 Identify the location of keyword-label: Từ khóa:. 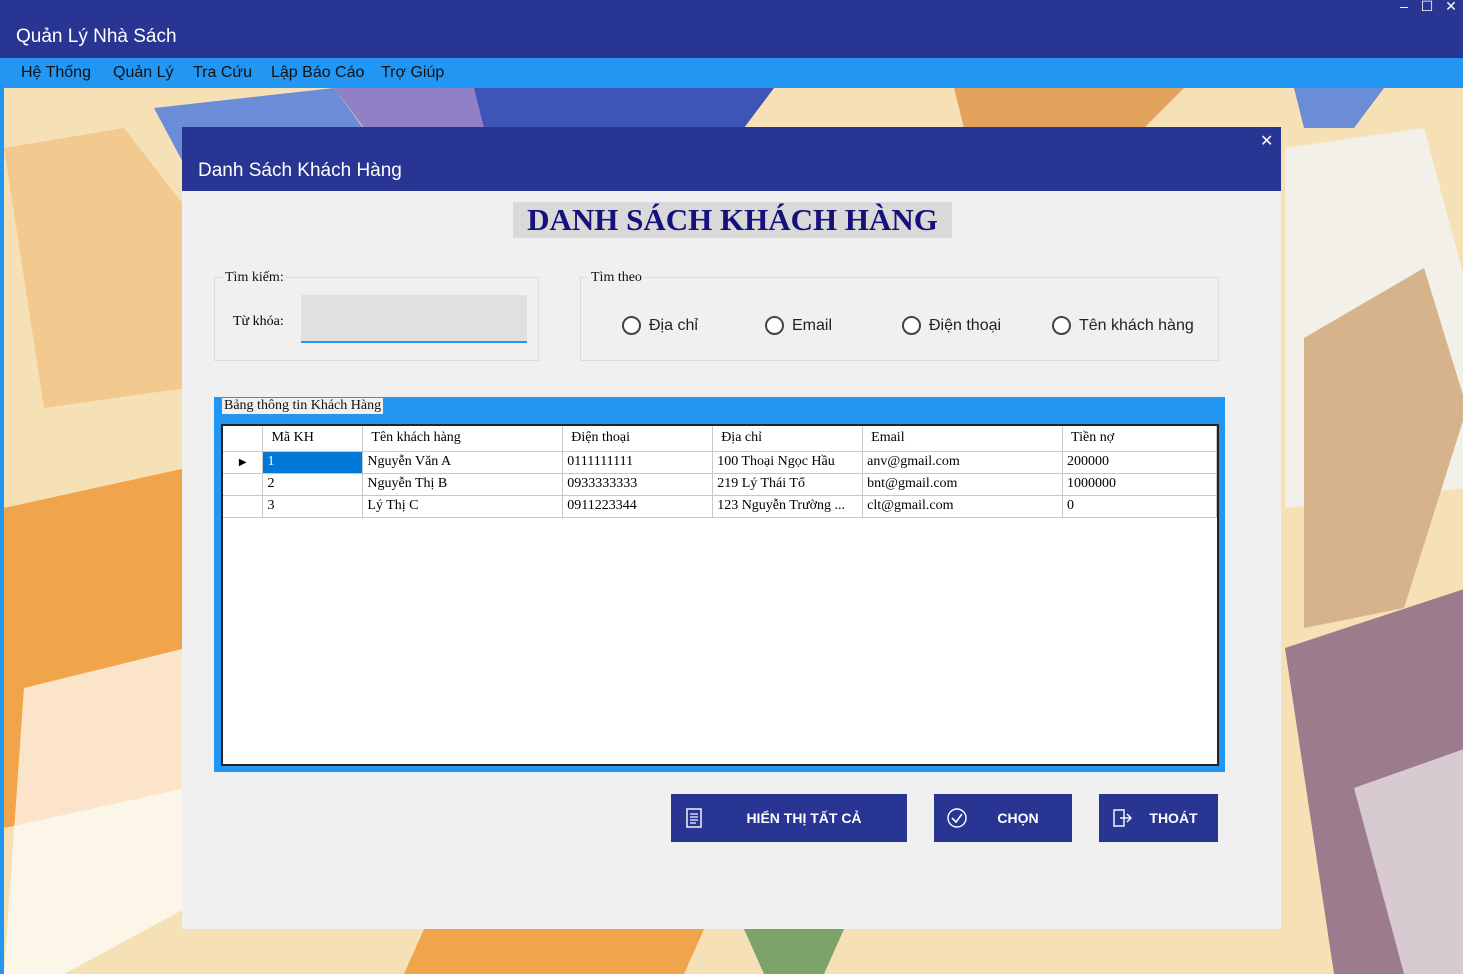
(258, 321).